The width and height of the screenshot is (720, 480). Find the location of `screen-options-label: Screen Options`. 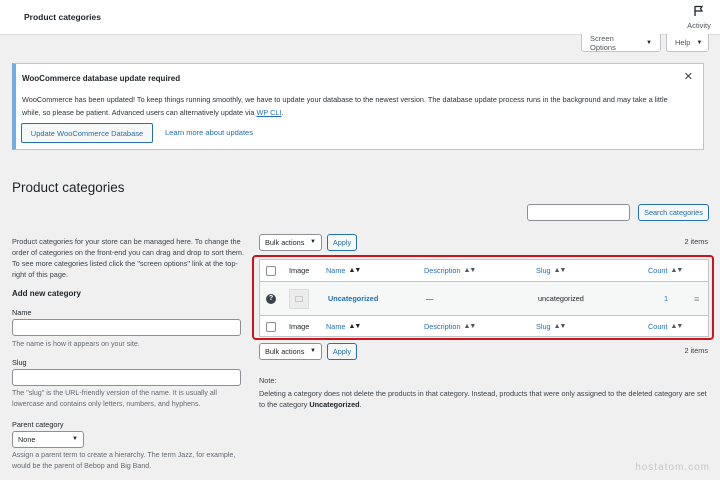

screen-options-label: Screen Options is located at coordinates (603, 42).